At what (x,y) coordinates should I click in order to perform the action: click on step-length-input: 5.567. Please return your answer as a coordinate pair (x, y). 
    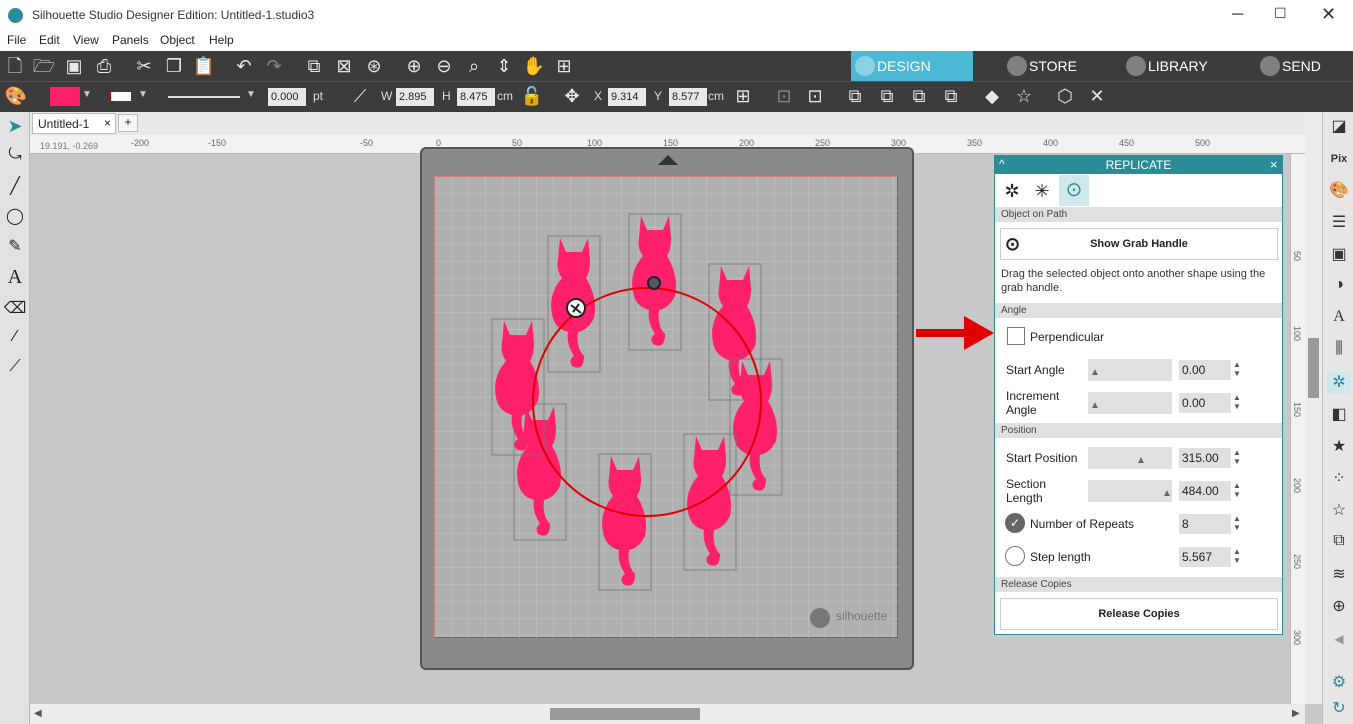
    Looking at the image, I should click on (1205, 557).